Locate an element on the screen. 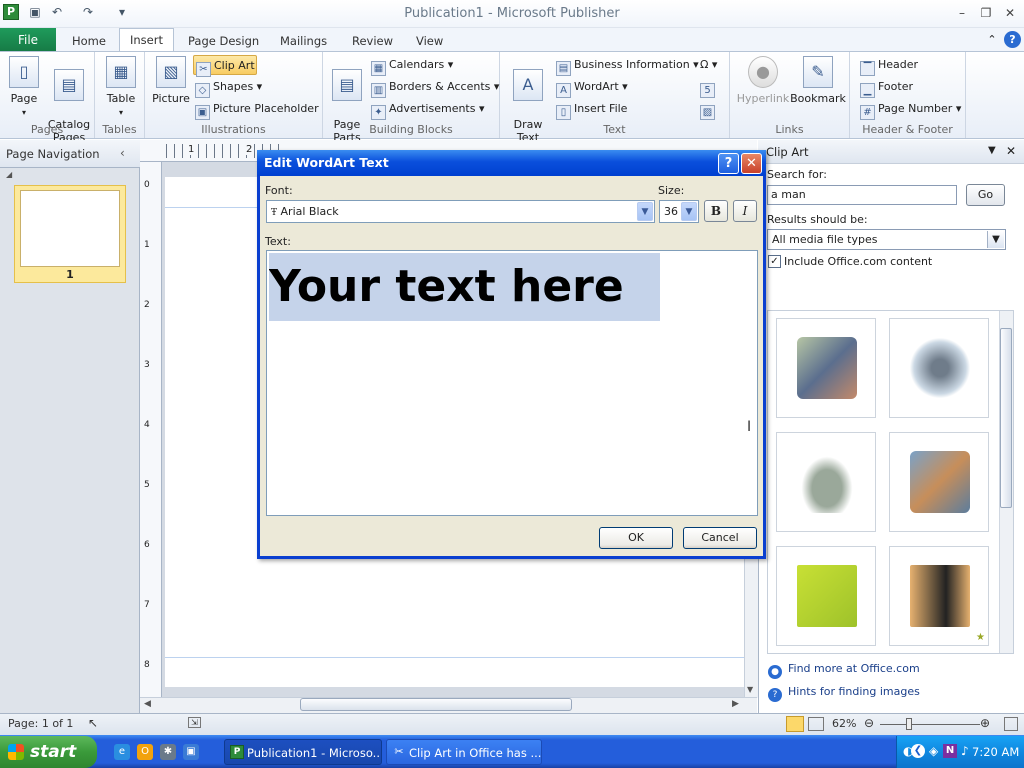  tab-mailings: Mailings is located at coordinates (303, 41).